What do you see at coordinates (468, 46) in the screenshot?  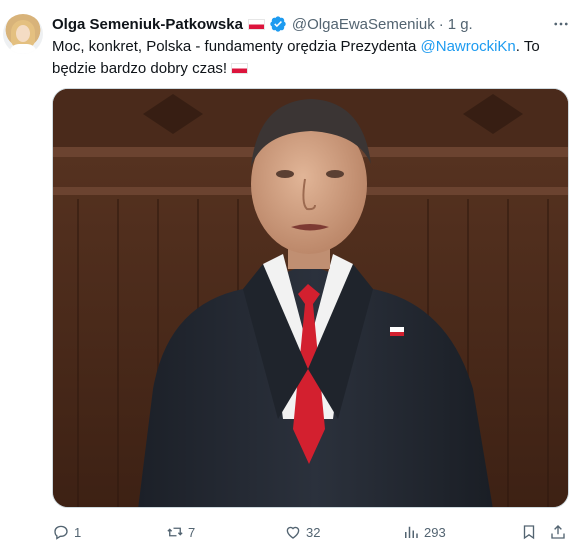 I see `mention-link: @NawrockiKn` at bounding box center [468, 46].